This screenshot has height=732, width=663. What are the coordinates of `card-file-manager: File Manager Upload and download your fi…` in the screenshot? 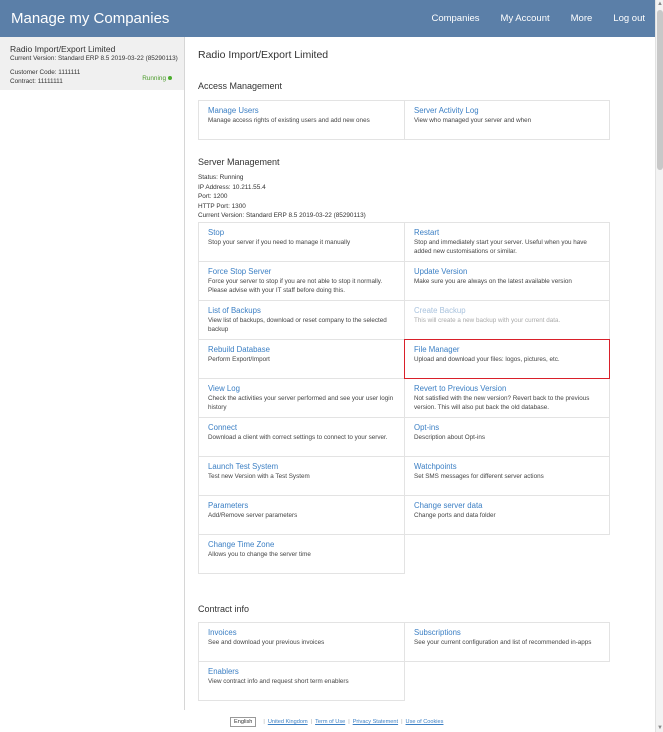 It's located at (507, 359).